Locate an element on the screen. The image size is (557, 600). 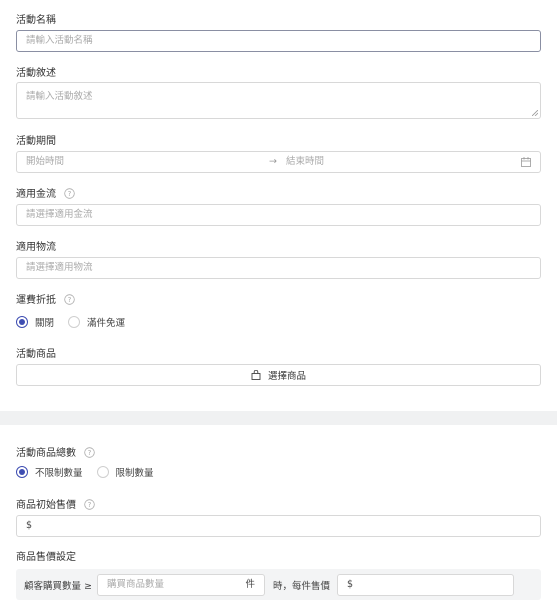
price-tier-middle: 時，每件售價 is located at coordinates (301, 586).